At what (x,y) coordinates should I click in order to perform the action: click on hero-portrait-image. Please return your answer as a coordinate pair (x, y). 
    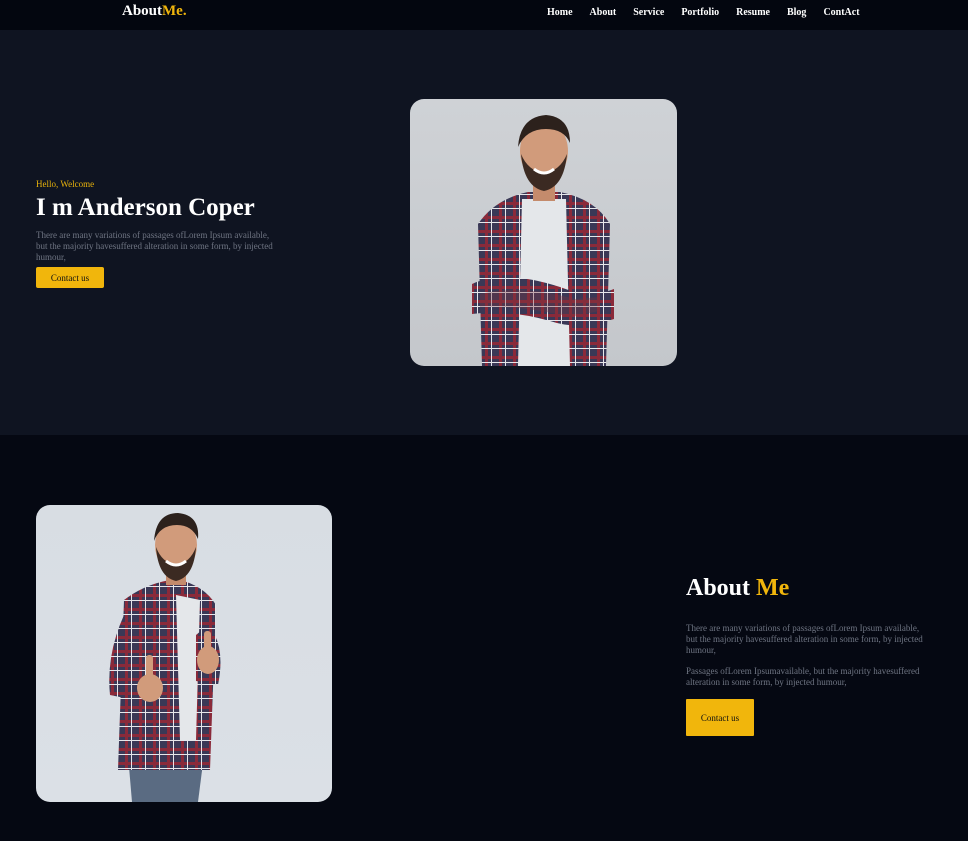
    Looking at the image, I should click on (543, 232).